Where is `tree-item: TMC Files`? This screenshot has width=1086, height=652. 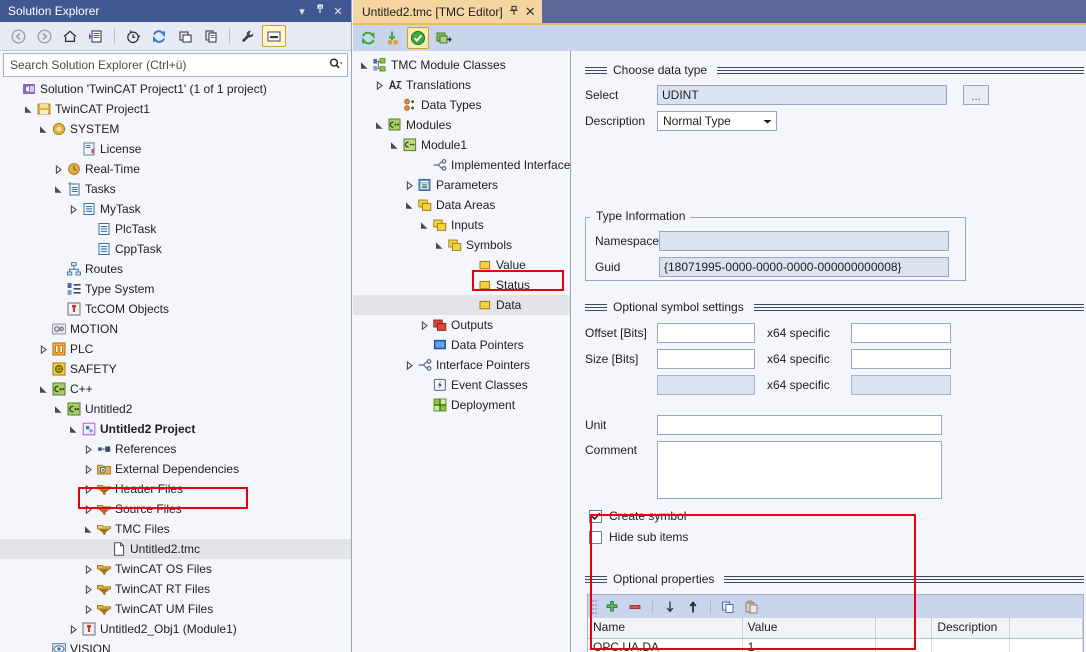 tree-item: TMC Files is located at coordinates (175, 529).